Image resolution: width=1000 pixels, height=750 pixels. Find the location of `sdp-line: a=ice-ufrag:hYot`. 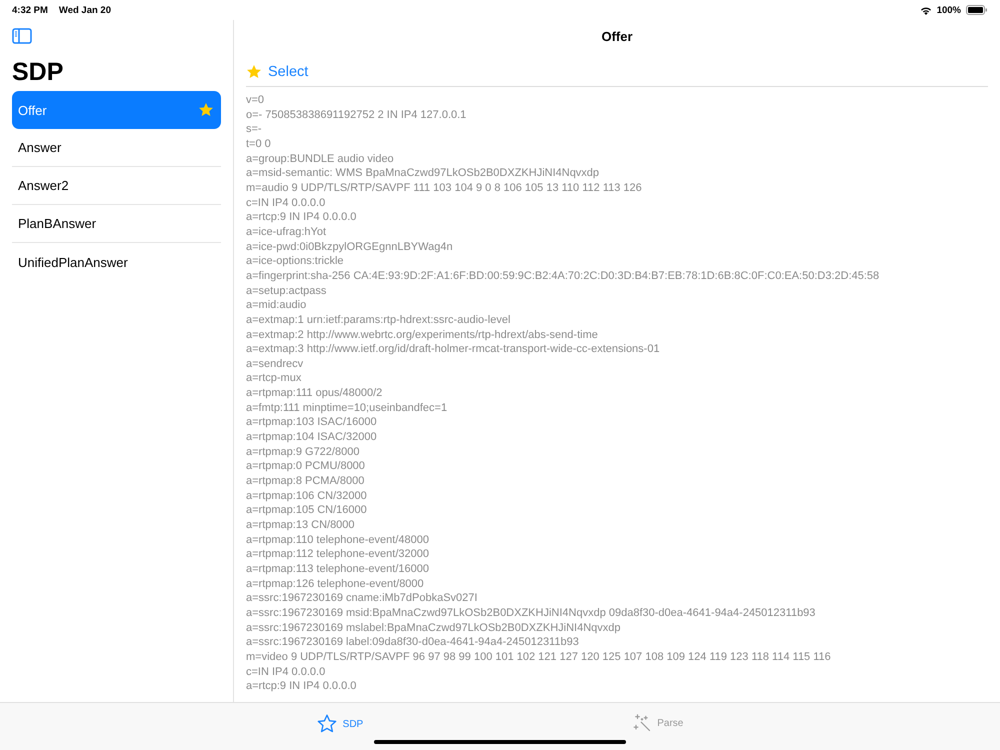

sdp-line: a=ice-ufrag:hYot is located at coordinates (287, 232).